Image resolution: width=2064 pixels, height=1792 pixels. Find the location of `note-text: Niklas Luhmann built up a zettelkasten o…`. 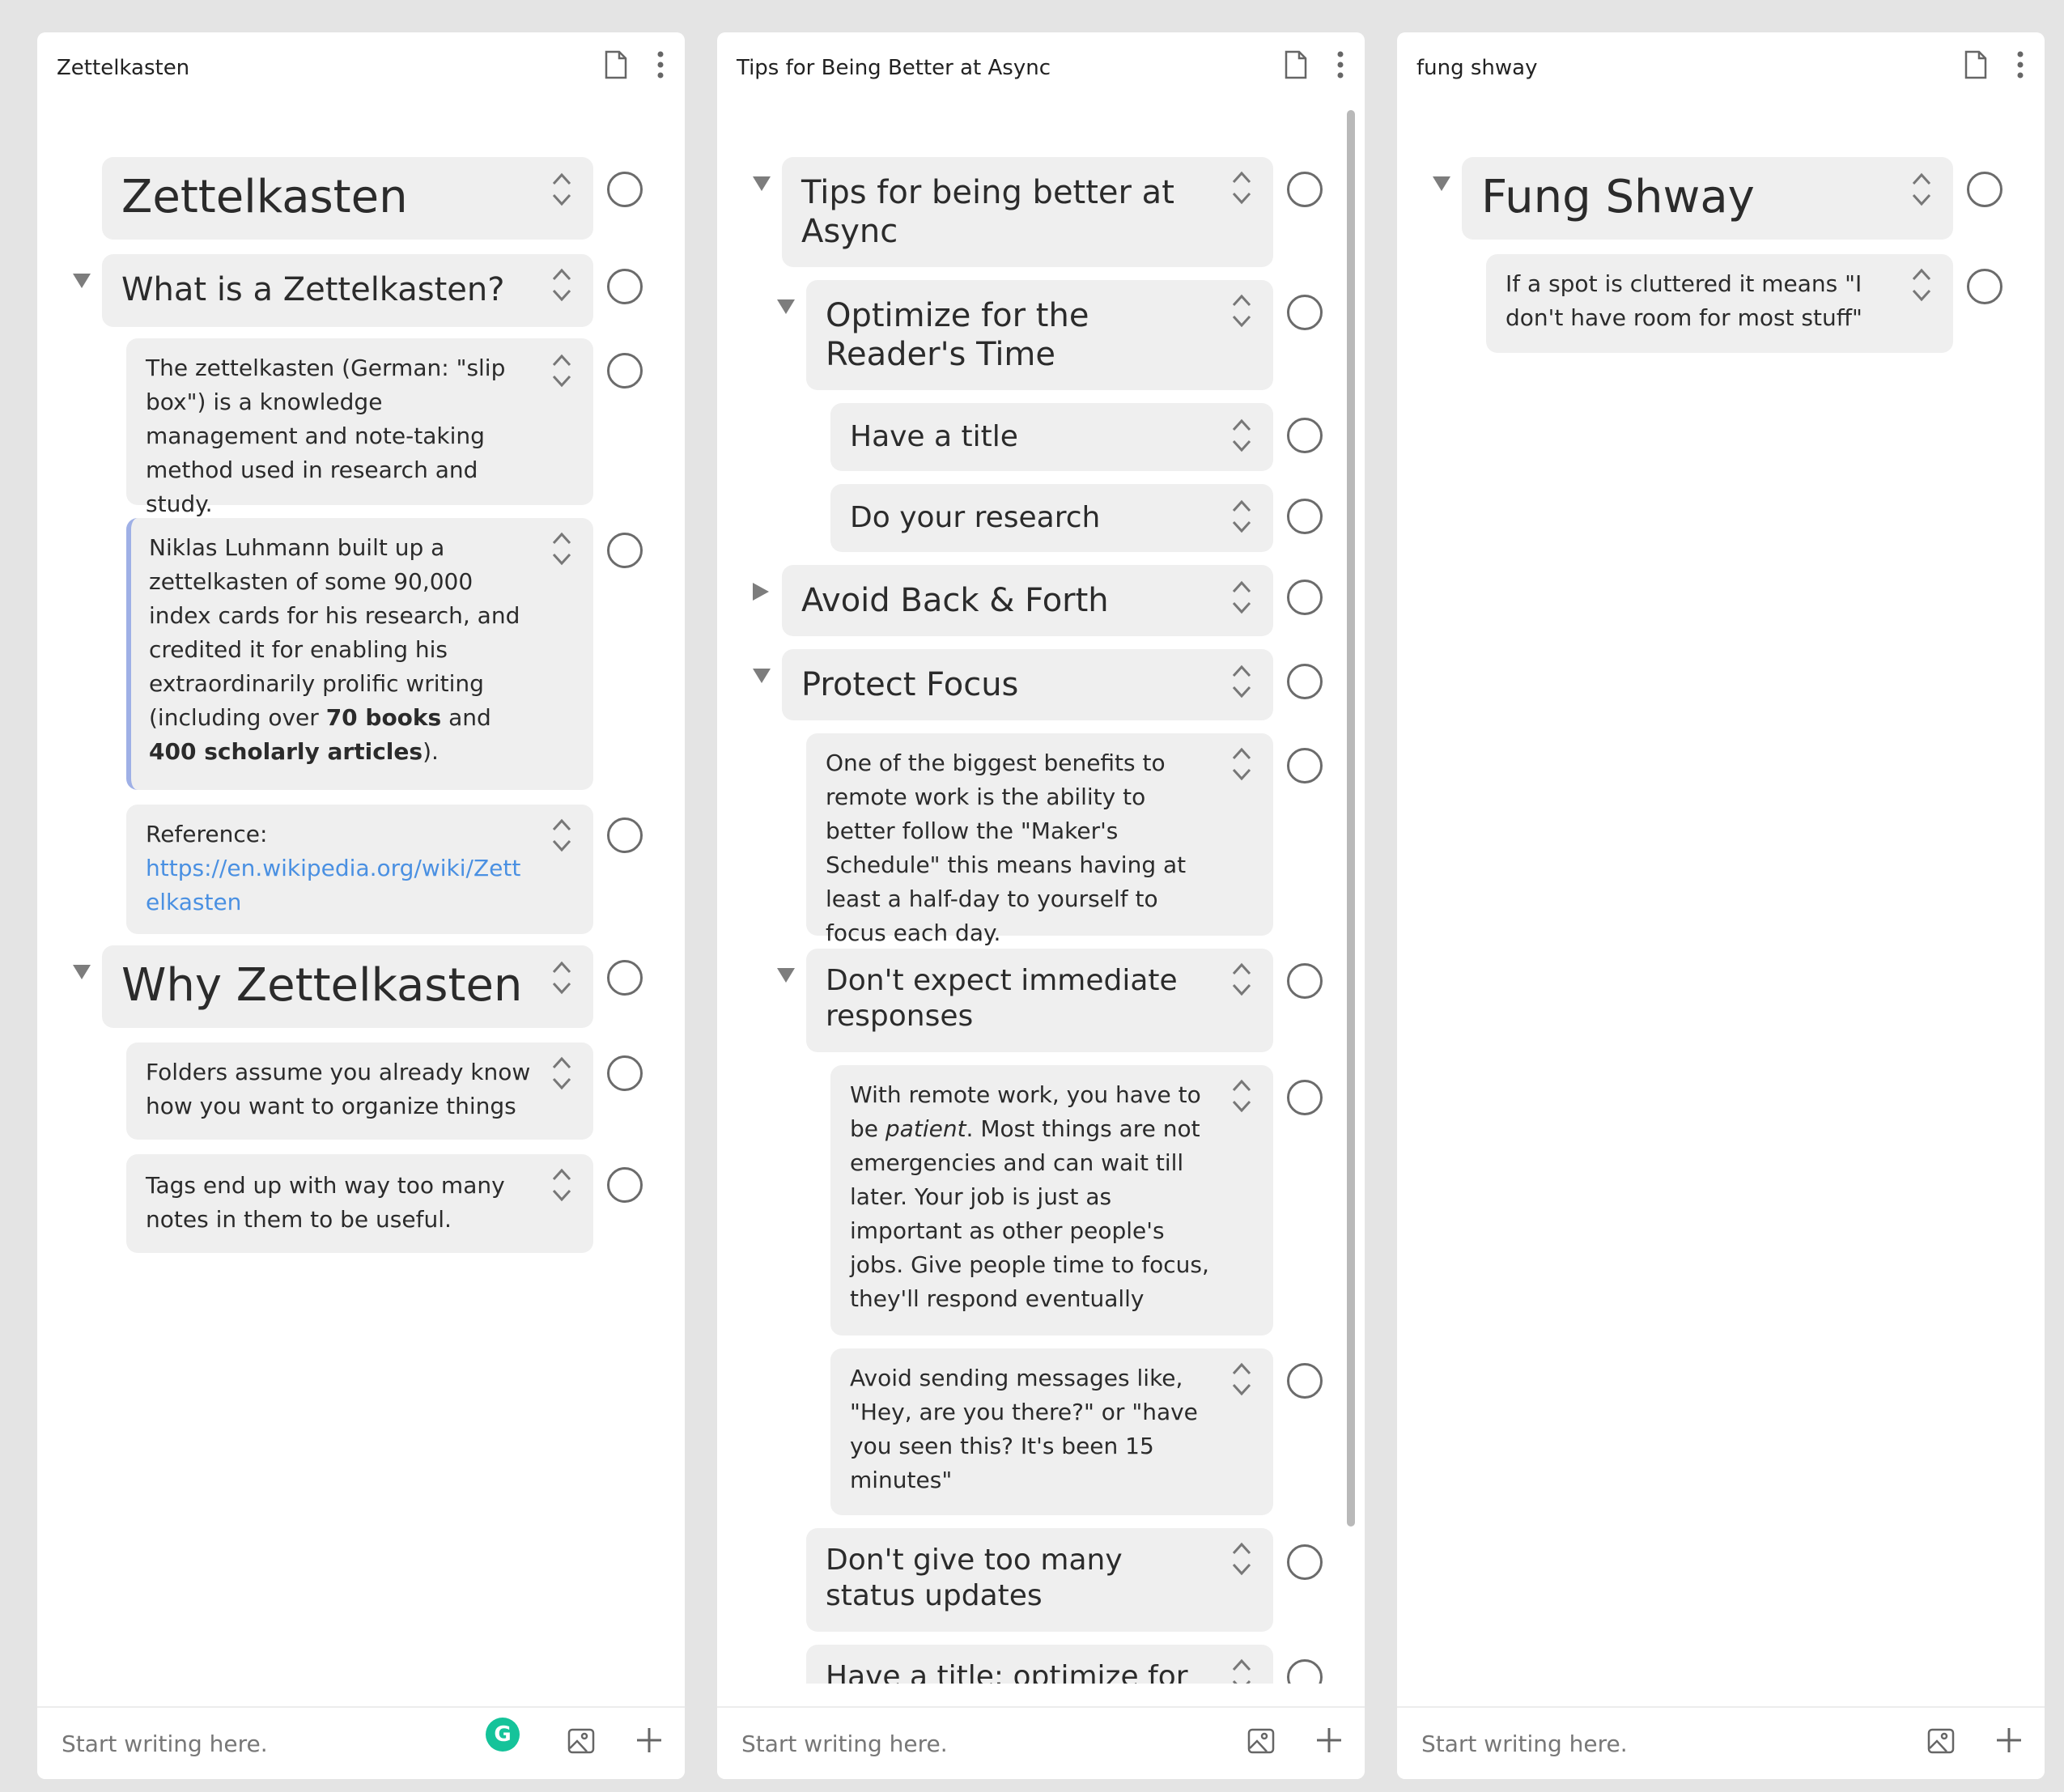

note-text: Niklas Luhmann built up a zettelkasten o… is located at coordinates (343, 650).